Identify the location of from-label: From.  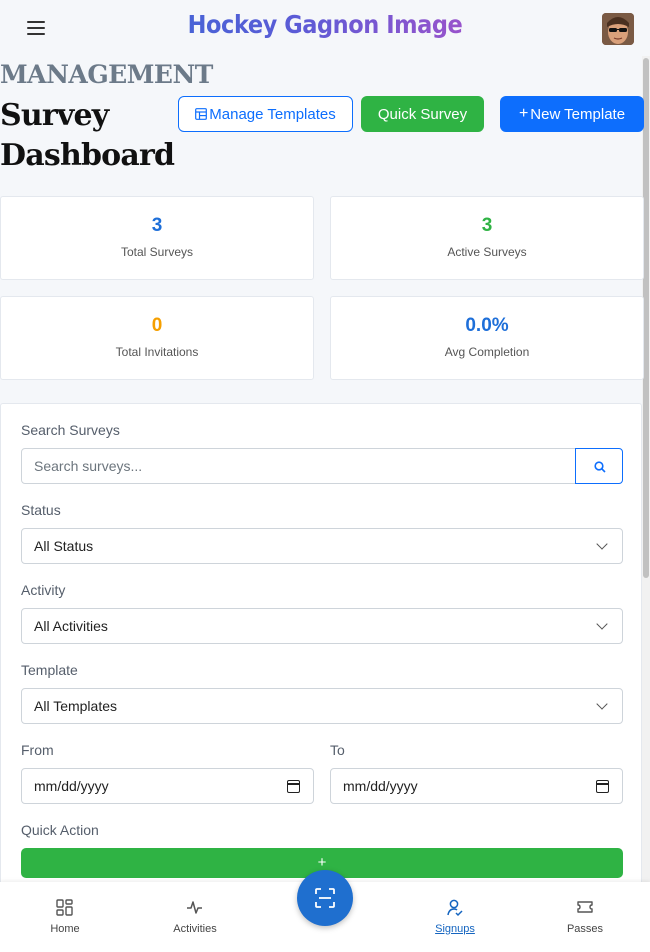
(37, 750).